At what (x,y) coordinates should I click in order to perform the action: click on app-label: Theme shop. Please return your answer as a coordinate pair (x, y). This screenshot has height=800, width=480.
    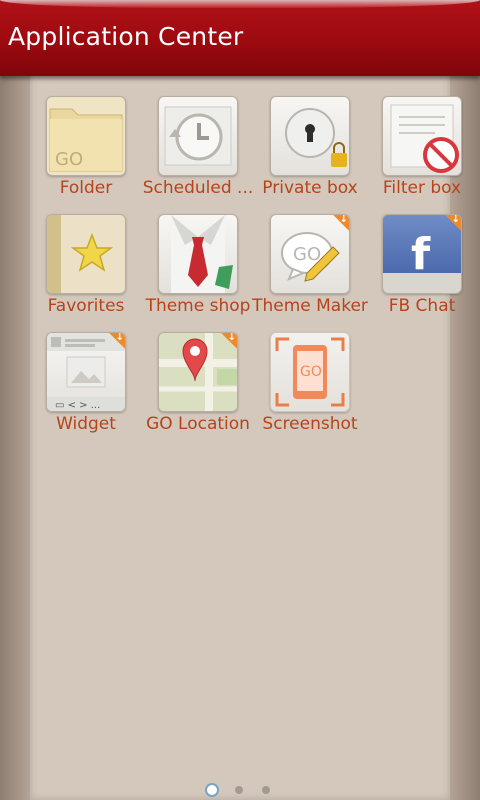
    Looking at the image, I should click on (198, 306).